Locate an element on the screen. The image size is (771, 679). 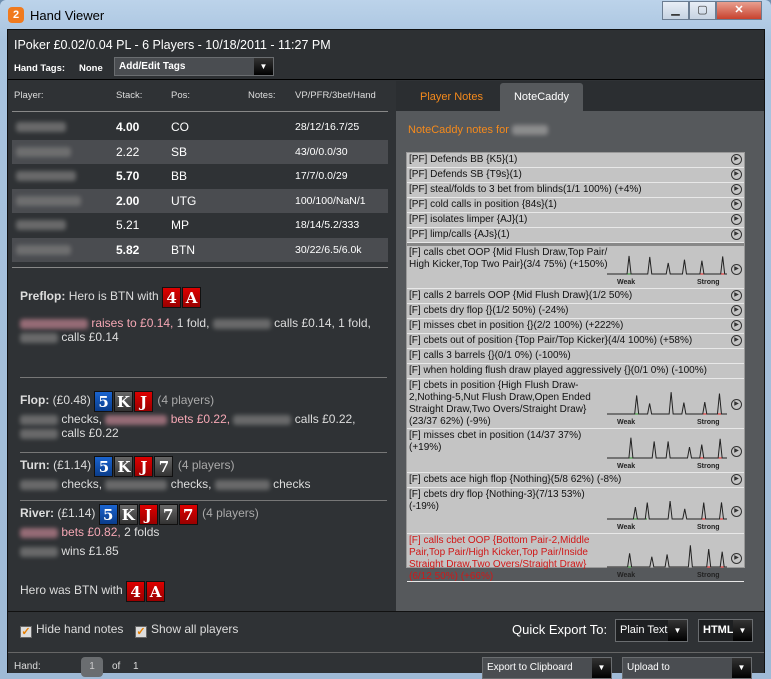
hand-number-input: 1 is located at coordinates (92, 667).